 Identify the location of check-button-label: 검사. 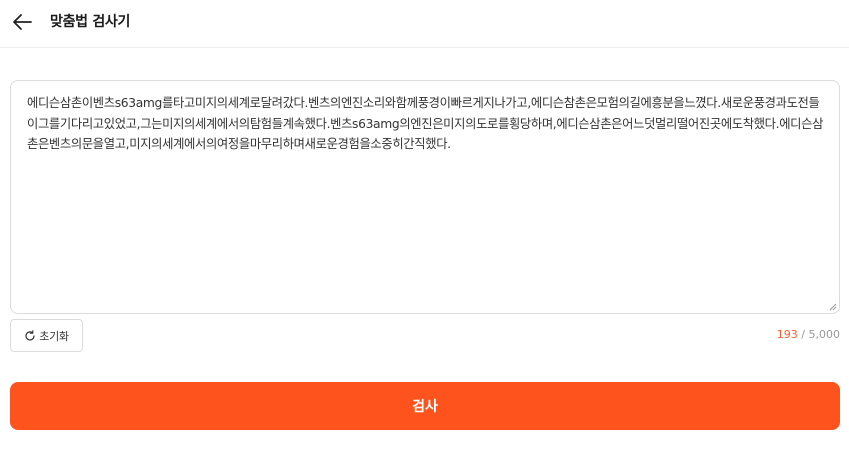
(425, 407).